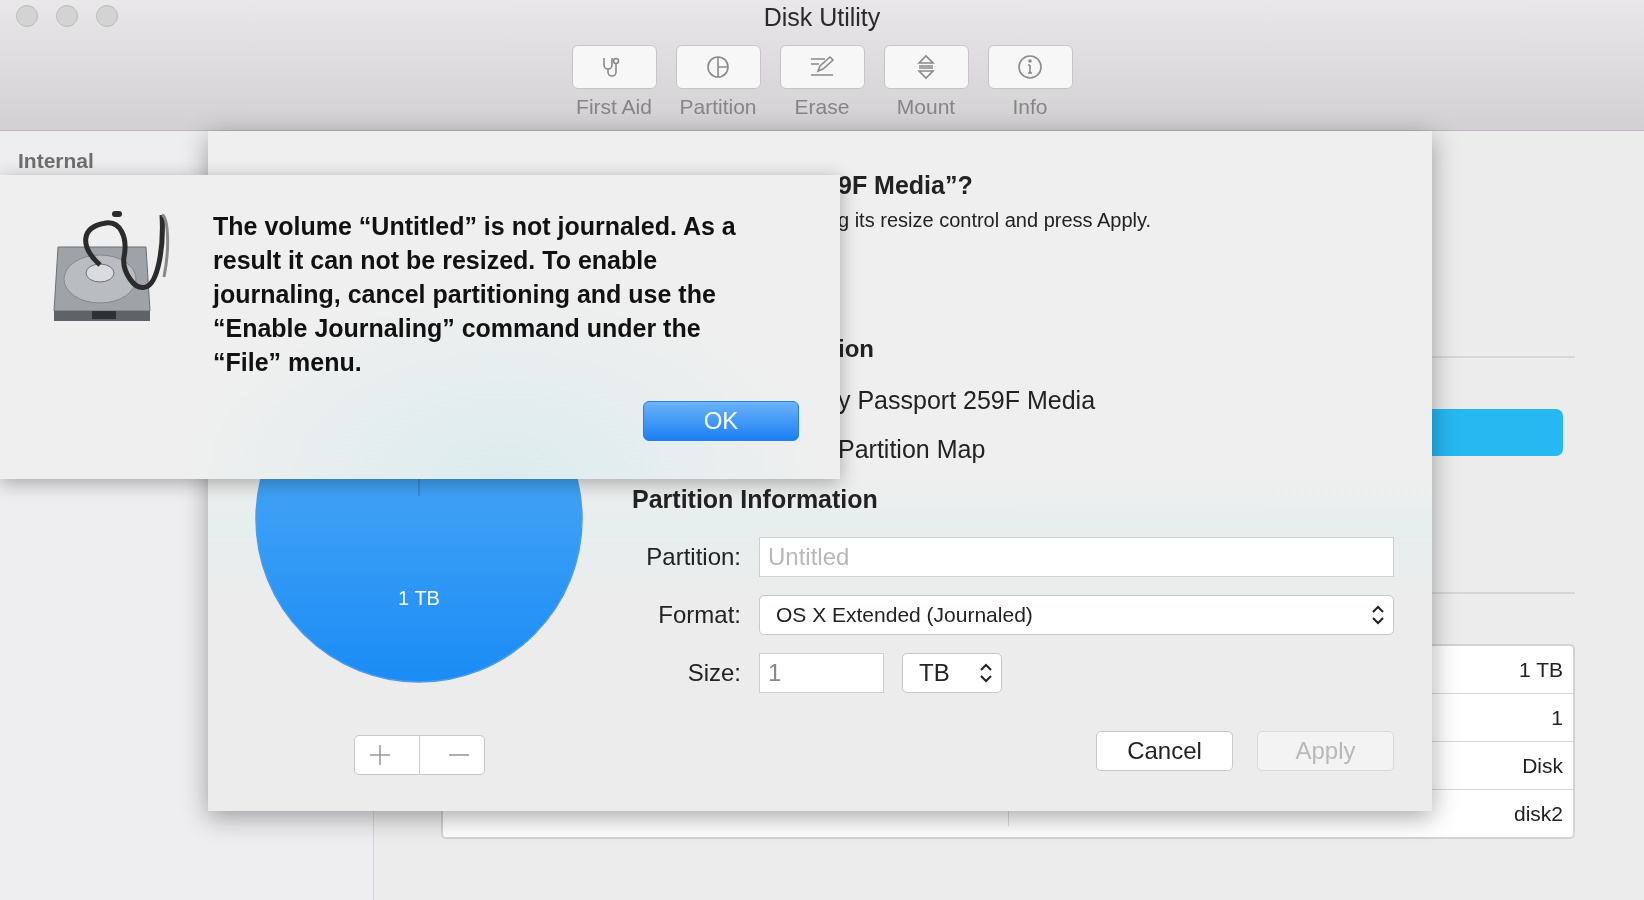  I want to click on up-down-arrows-icon, so click(926, 67).